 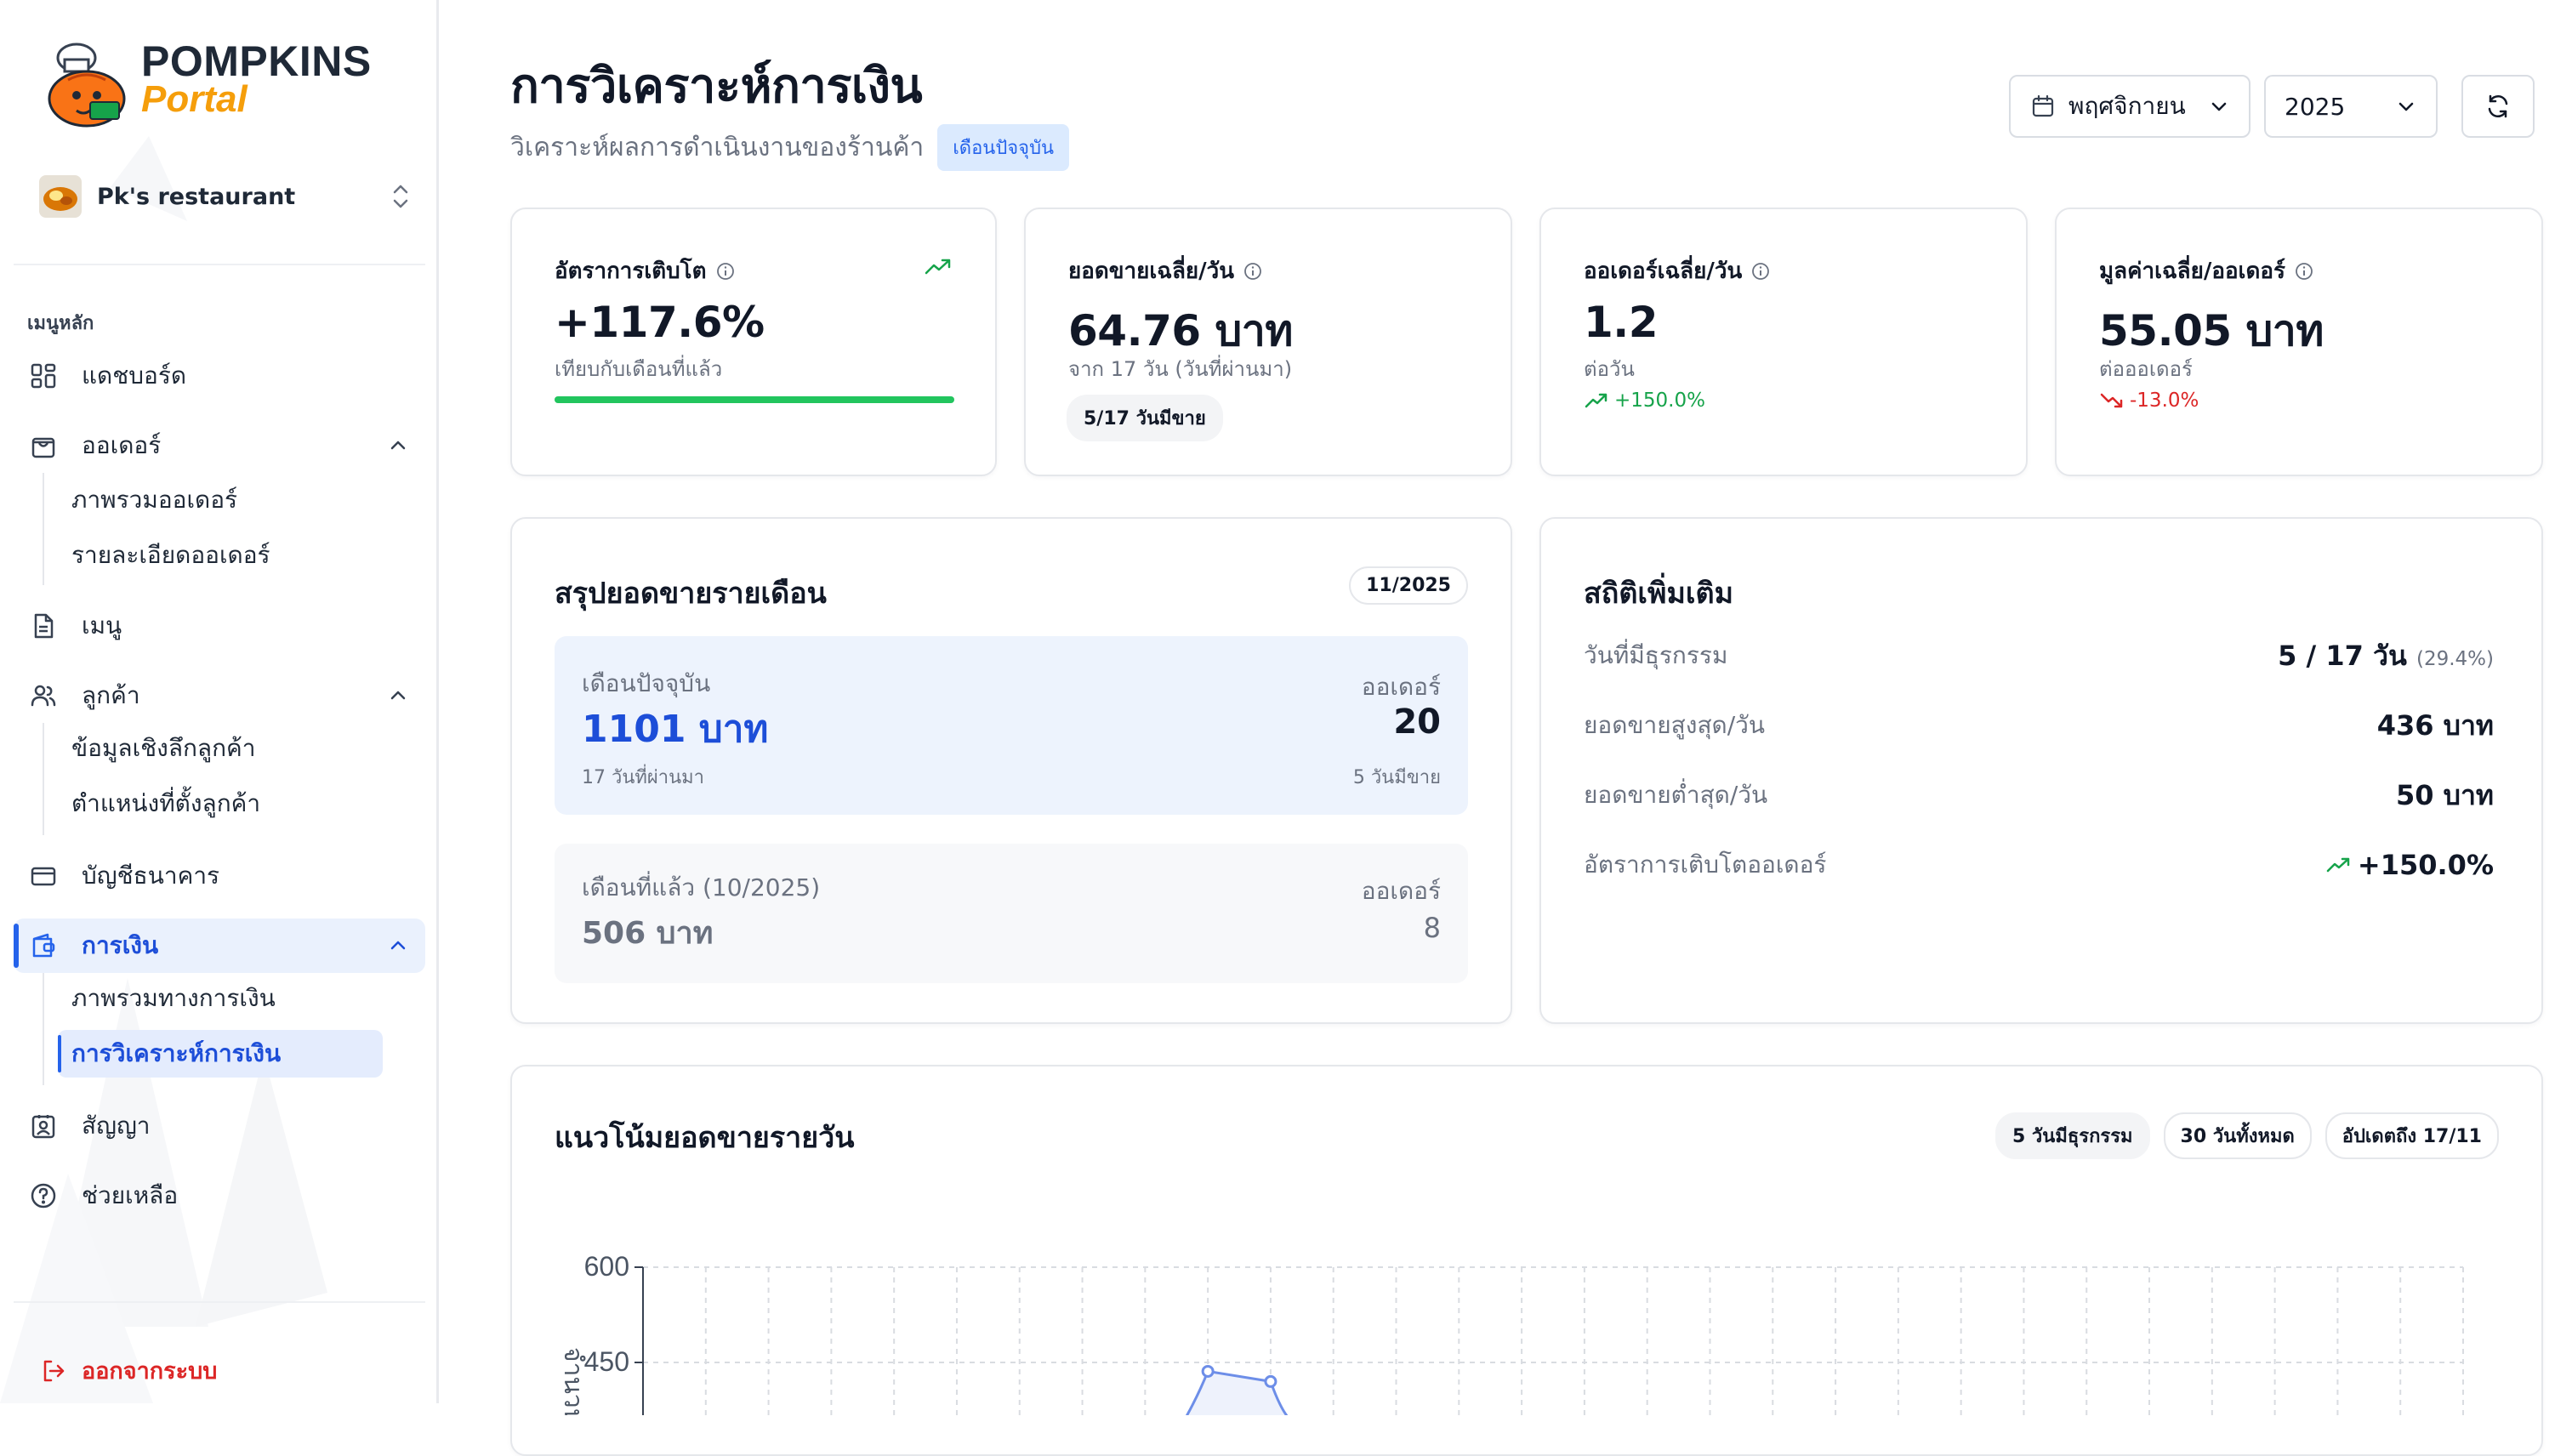 I want to click on previous-month-amount: 506 บาท, so click(x=648, y=934).